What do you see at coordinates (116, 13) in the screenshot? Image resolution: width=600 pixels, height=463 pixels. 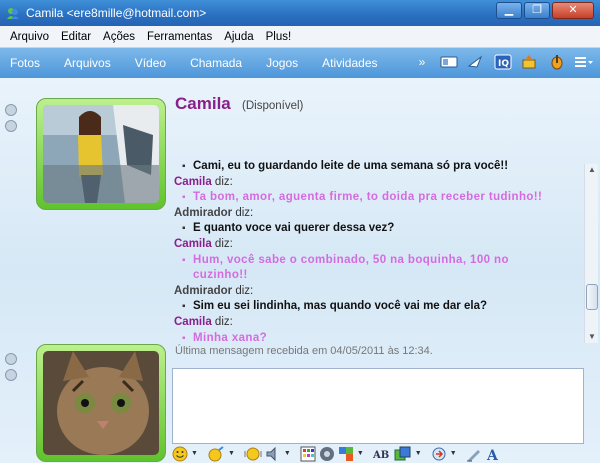 I see `window-title: Camila <ere8mille@hotmail.com>` at bounding box center [116, 13].